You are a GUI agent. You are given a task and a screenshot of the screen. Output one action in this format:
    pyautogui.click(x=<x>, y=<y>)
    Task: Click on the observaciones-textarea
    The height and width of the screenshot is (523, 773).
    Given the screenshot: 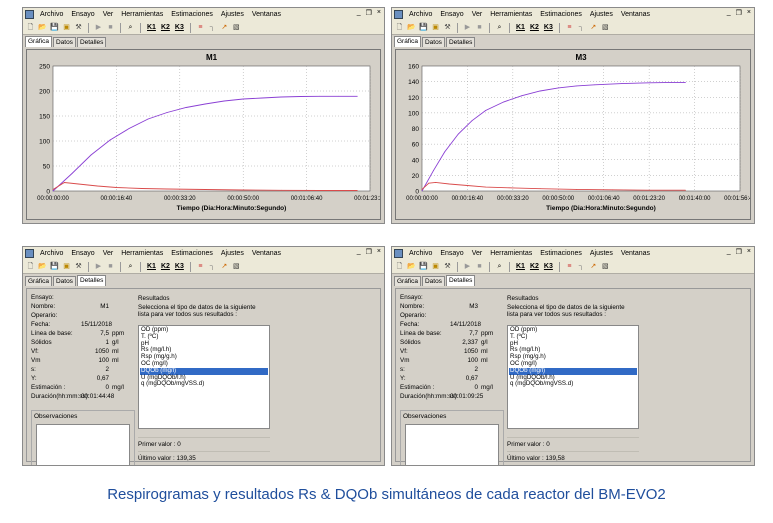 What is the action you would take?
    pyautogui.click(x=452, y=444)
    